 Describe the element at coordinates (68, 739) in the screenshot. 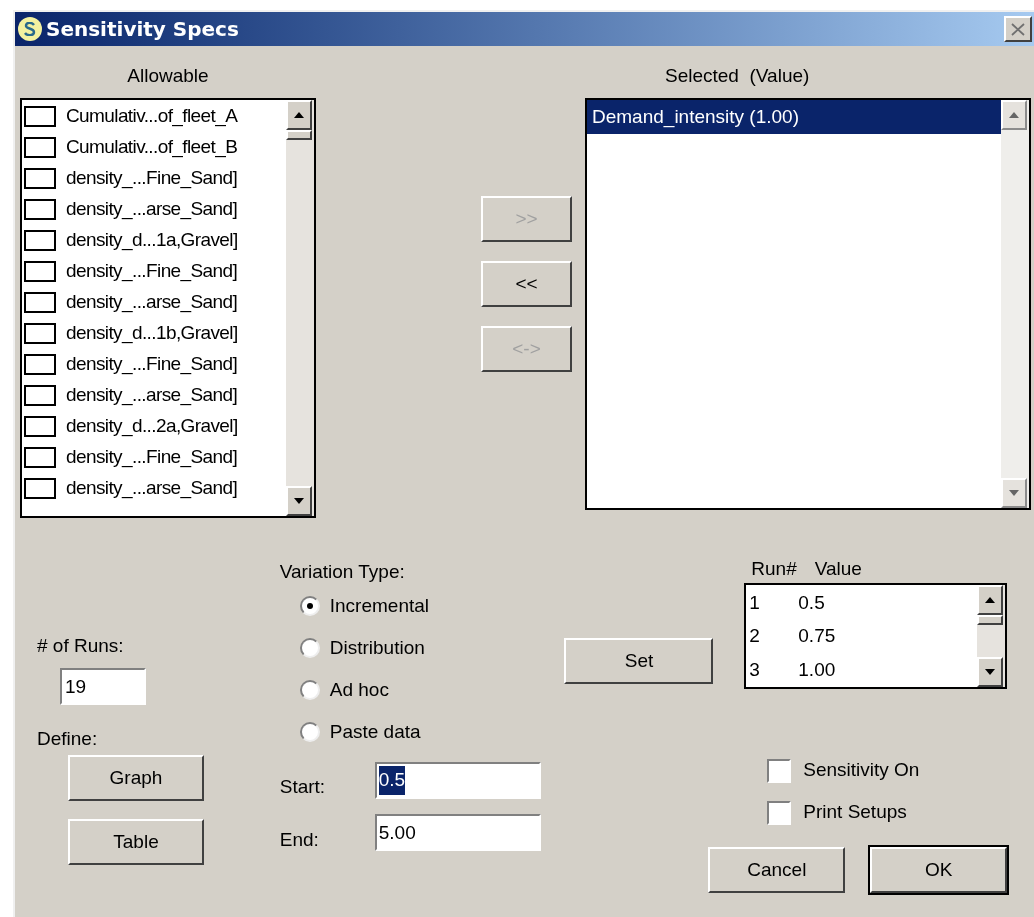

I see `define-label: Define:` at that location.